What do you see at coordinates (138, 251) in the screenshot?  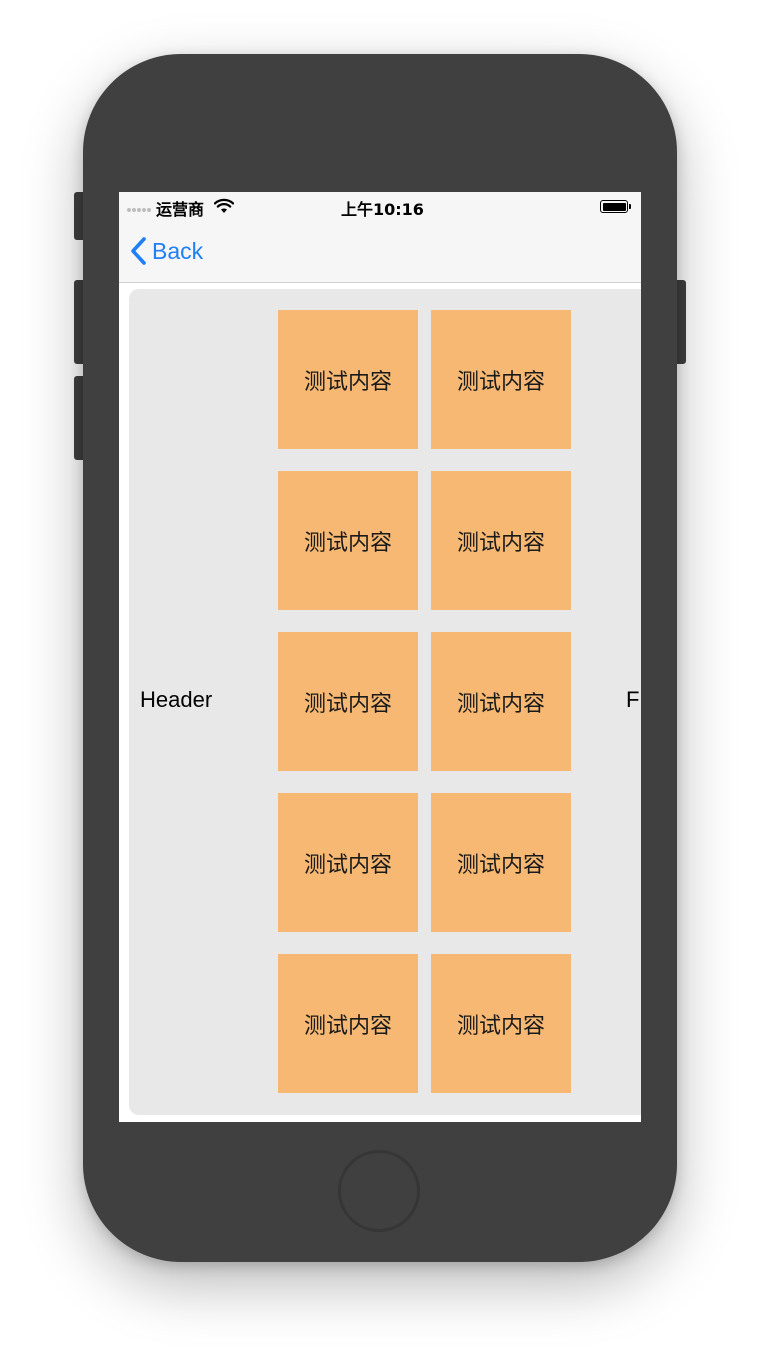 I see `chevron-left-icon` at bounding box center [138, 251].